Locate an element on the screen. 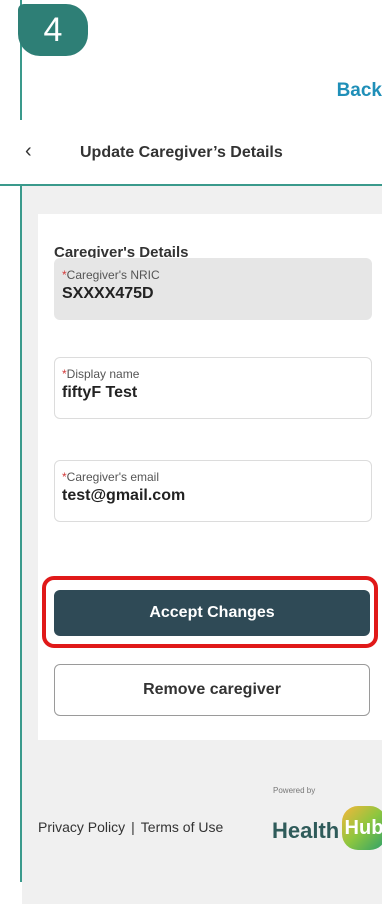 The width and height of the screenshot is (382, 904). email-field: *Caregiver's email test@gmail.com is located at coordinates (213, 491).